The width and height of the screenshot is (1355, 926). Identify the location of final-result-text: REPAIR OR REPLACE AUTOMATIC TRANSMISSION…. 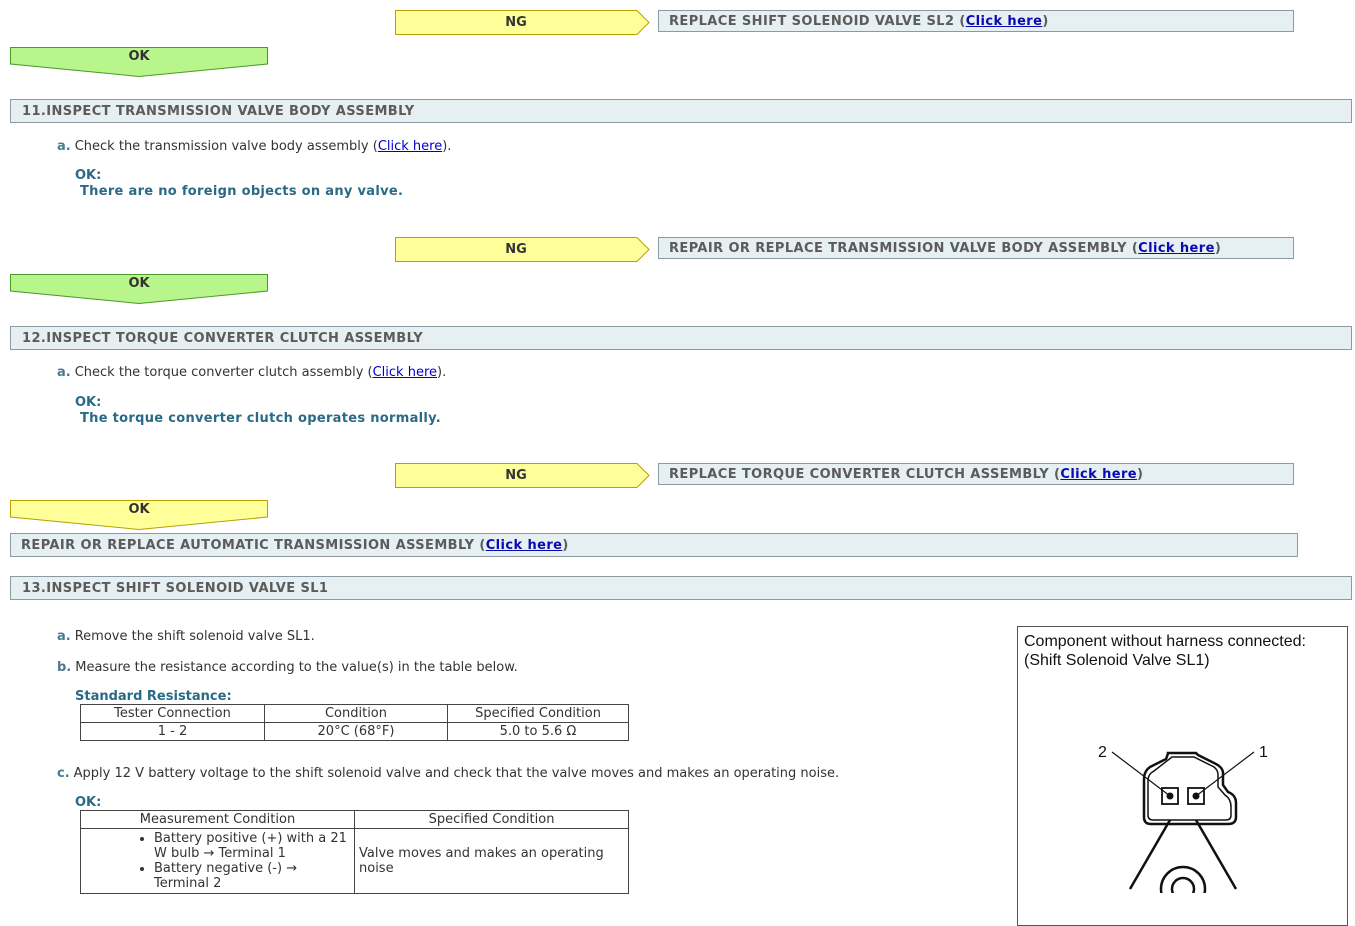
(253, 545).